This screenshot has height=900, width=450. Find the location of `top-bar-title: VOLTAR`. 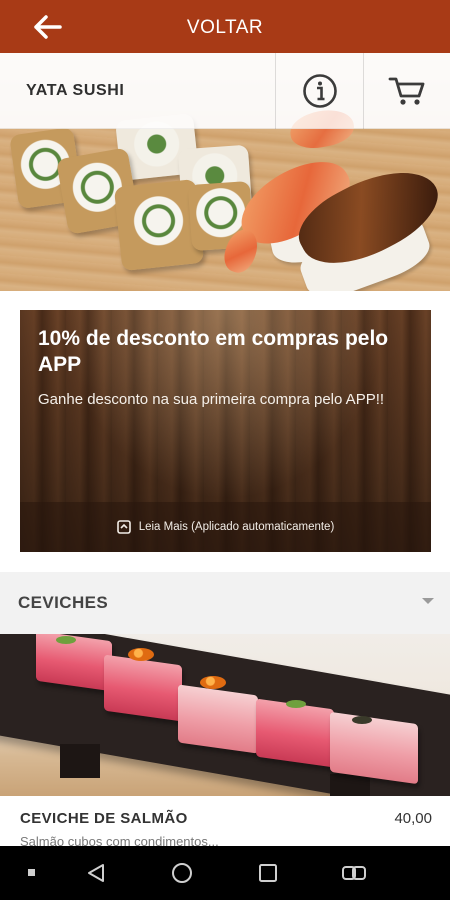

top-bar-title: VOLTAR is located at coordinates (225, 26).